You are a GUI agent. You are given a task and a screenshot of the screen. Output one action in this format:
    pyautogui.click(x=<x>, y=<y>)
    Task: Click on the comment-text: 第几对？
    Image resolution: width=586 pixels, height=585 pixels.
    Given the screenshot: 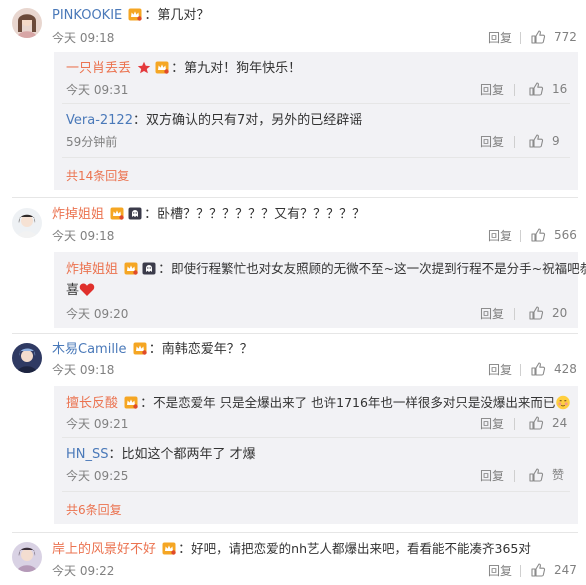 What is the action you would take?
    pyautogui.click(x=183, y=15)
    